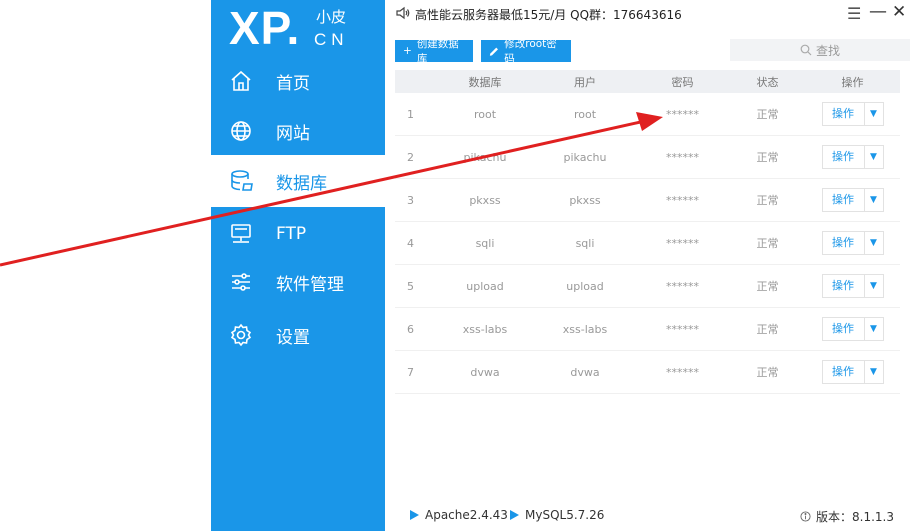 The height and width of the screenshot is (531, 910). I want to click on search-input: 查找, so click(820, 50).